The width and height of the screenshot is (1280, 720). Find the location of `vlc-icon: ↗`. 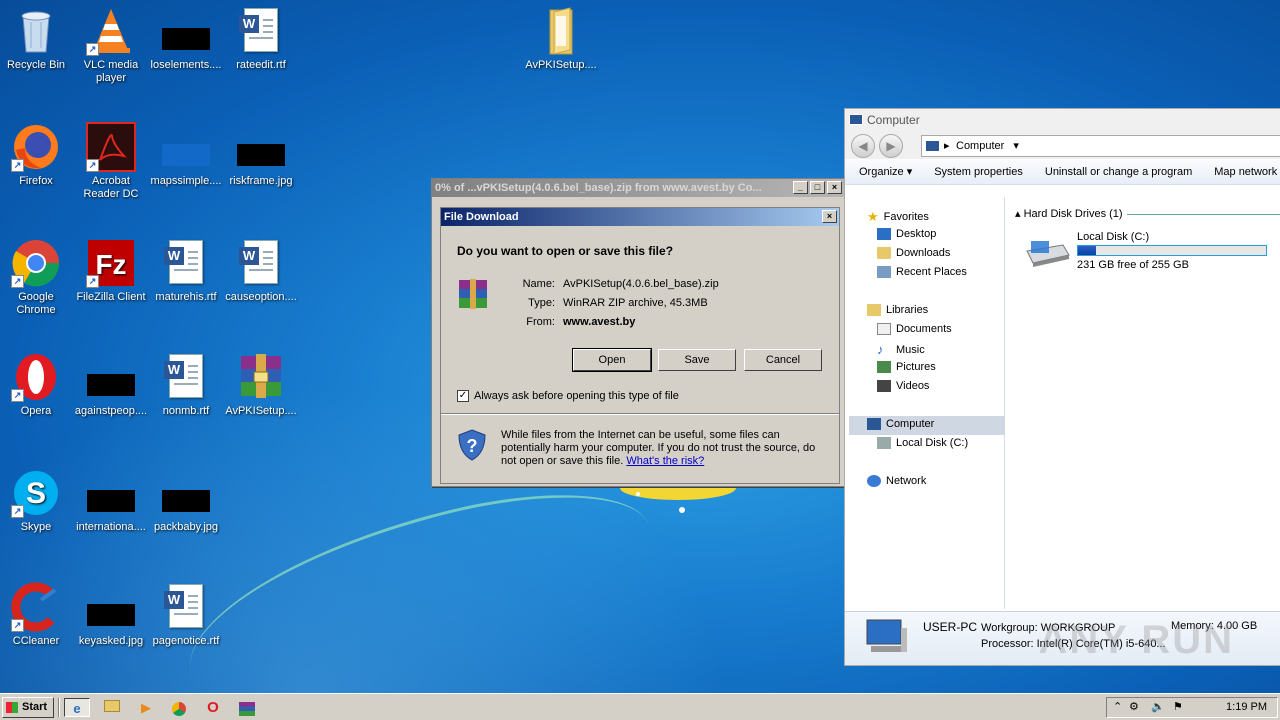

vlc-icon: ↗ is located at coordinates (111, 31).